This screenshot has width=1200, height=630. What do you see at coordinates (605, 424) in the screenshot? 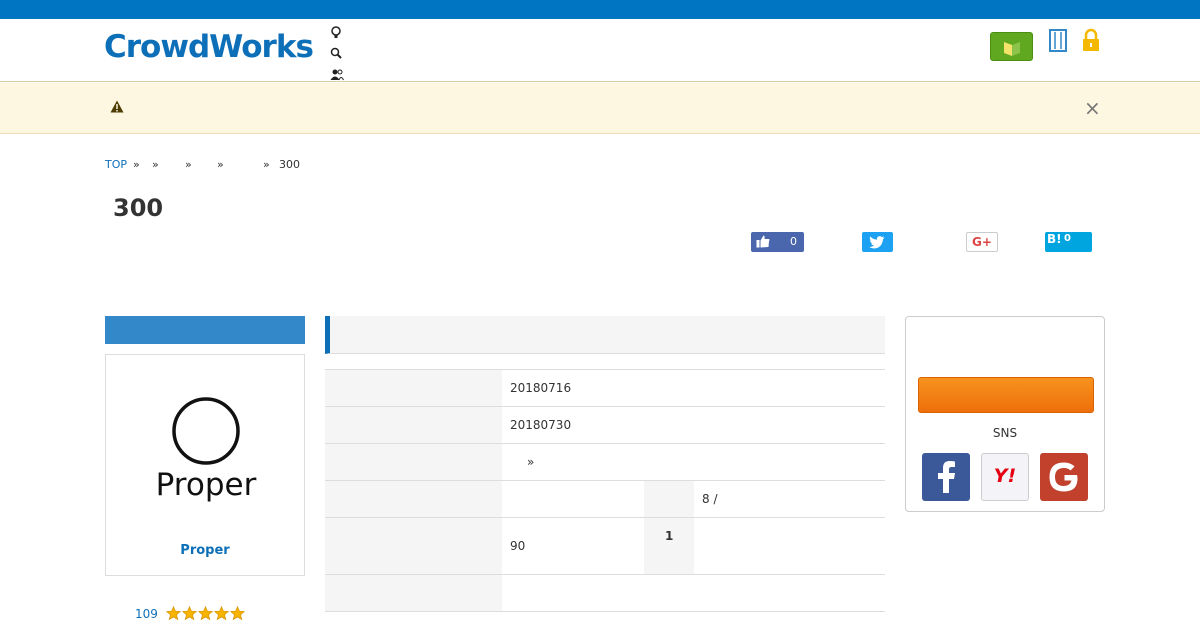
I see `table-row: 20180730` at bounding box center [605, 424].